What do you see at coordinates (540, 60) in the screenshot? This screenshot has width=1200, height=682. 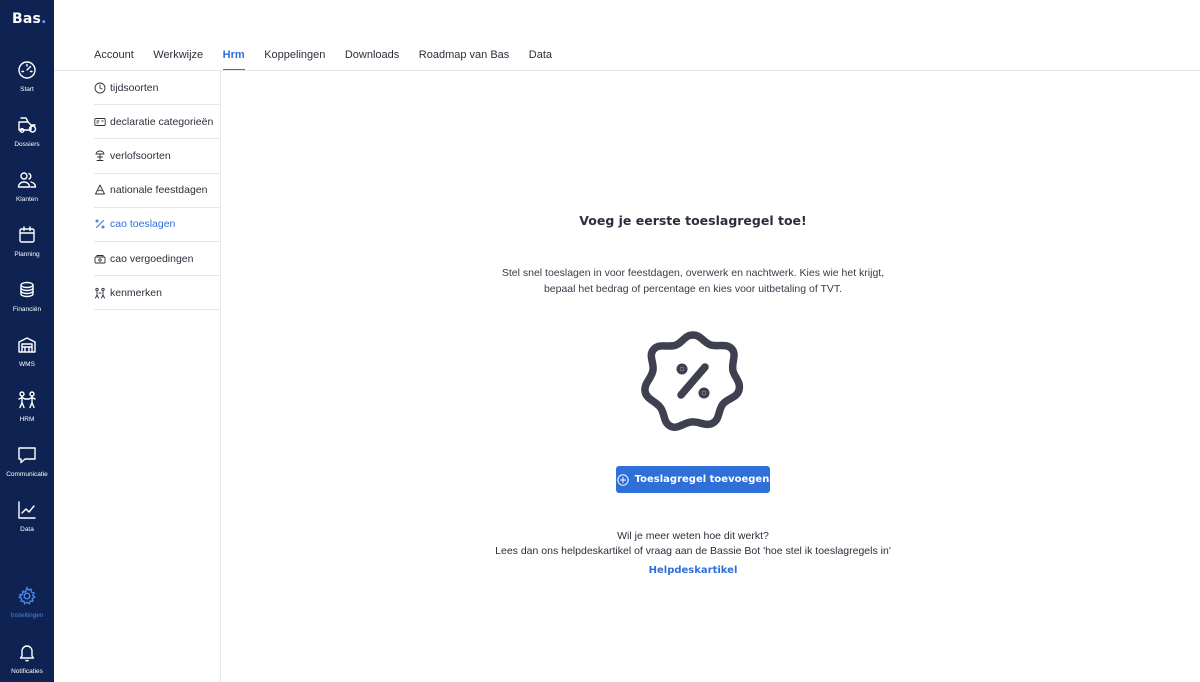 I see `tab-data: Data` at bounding box center [540, 60].